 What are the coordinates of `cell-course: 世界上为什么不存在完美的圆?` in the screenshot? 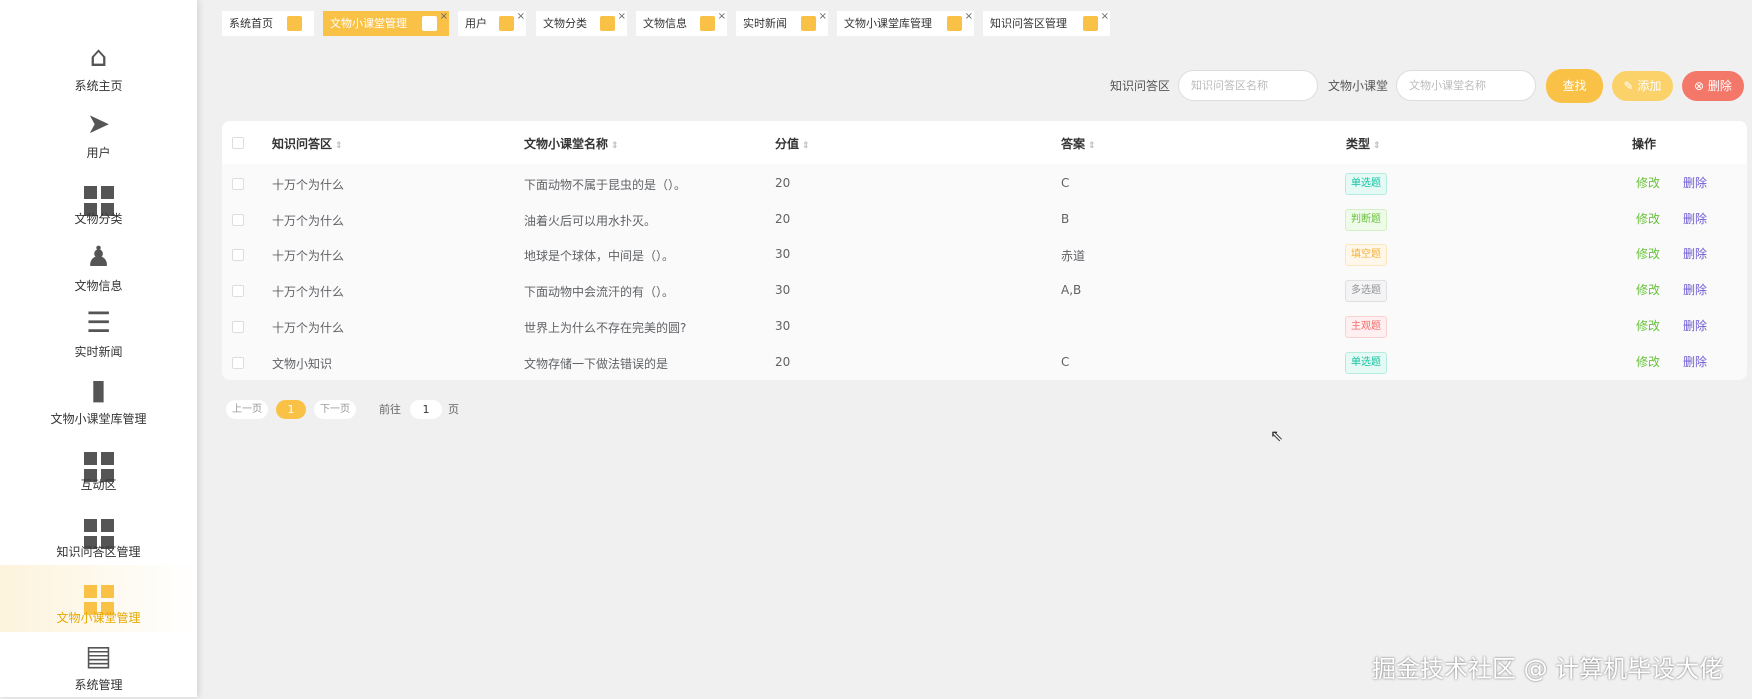 It's located at (605, 327).